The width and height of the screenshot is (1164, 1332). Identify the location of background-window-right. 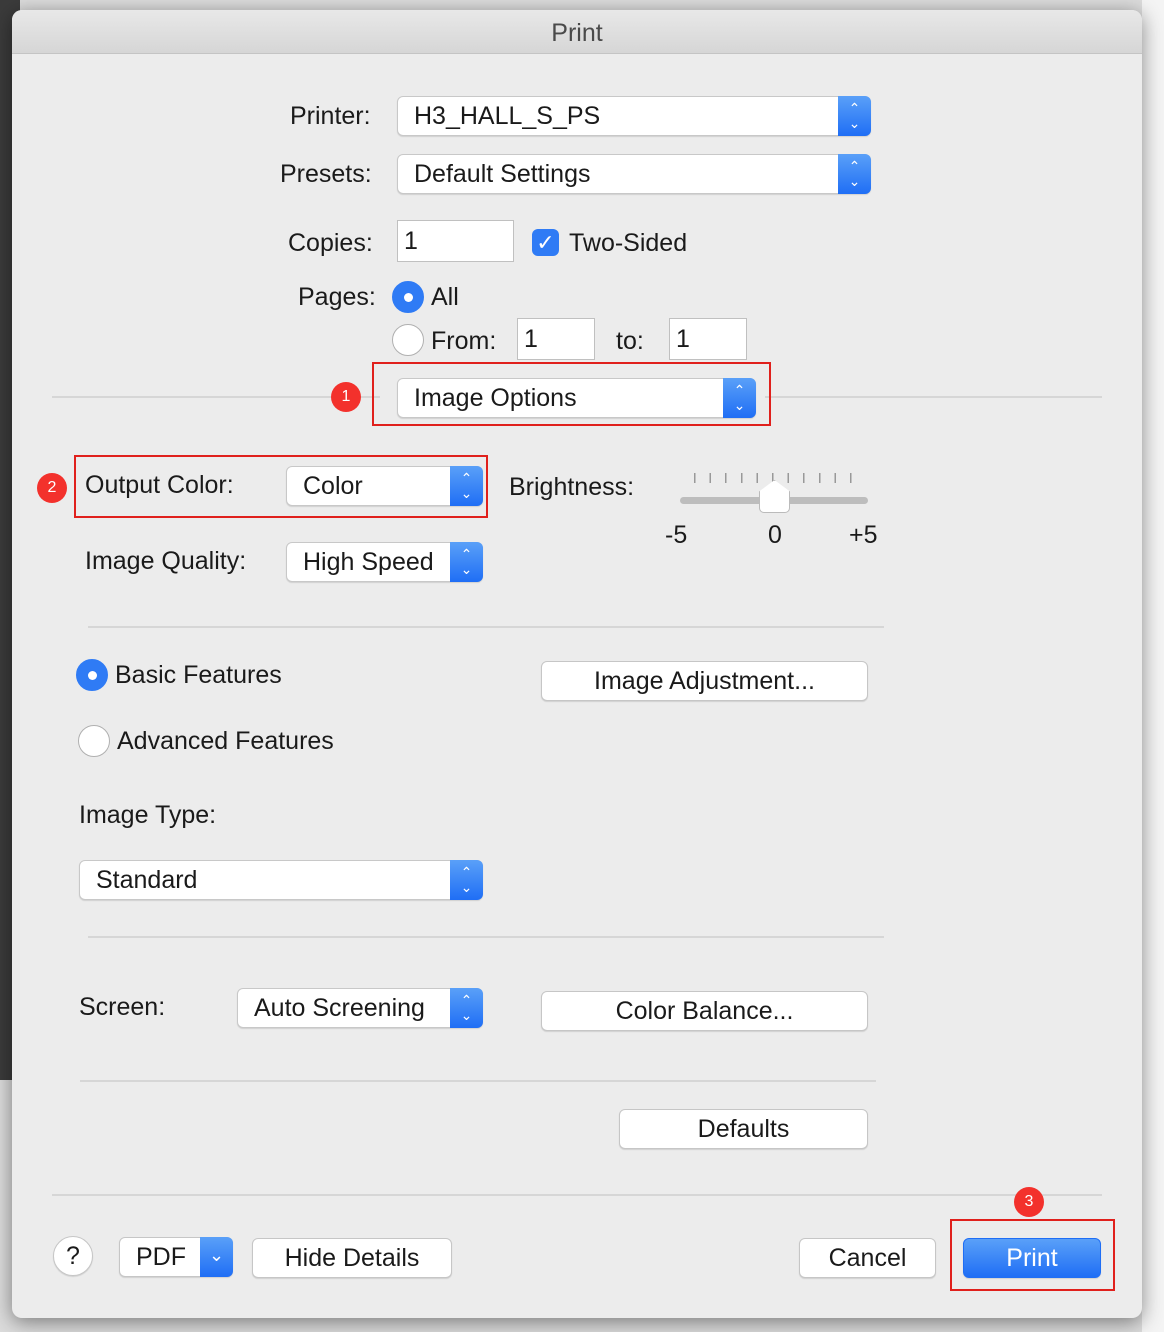
(1153, 666).